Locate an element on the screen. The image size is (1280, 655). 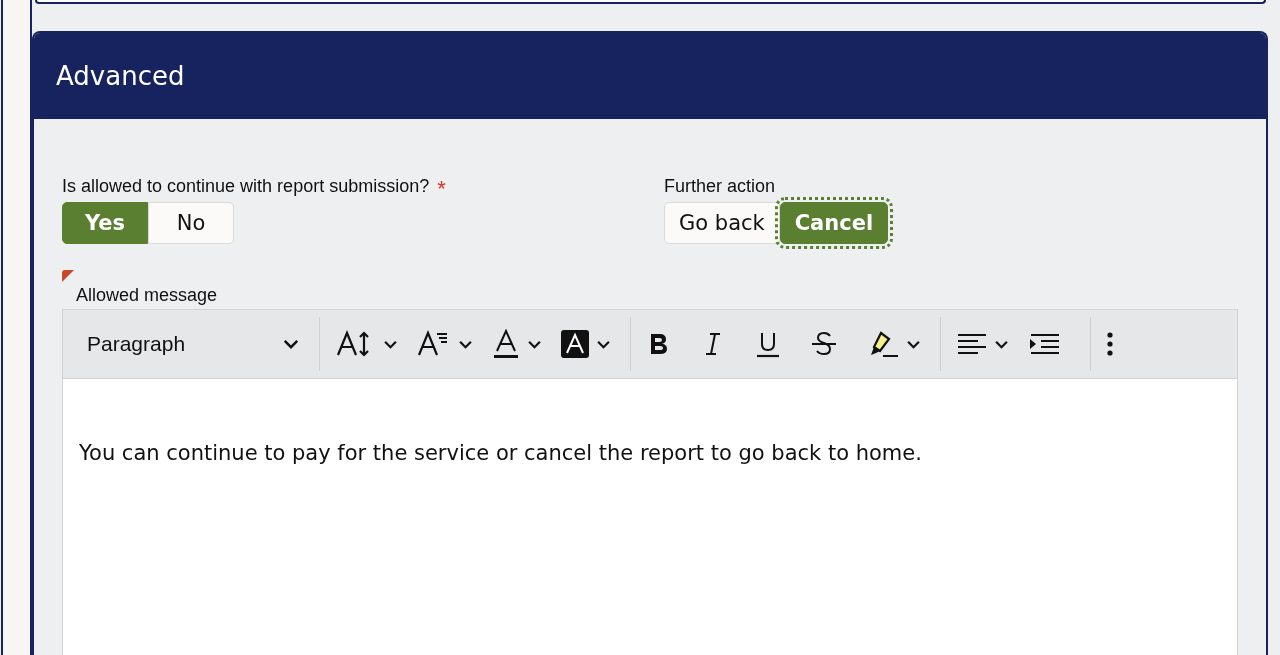
toggle-option: No is located at coordinates (191, 223).